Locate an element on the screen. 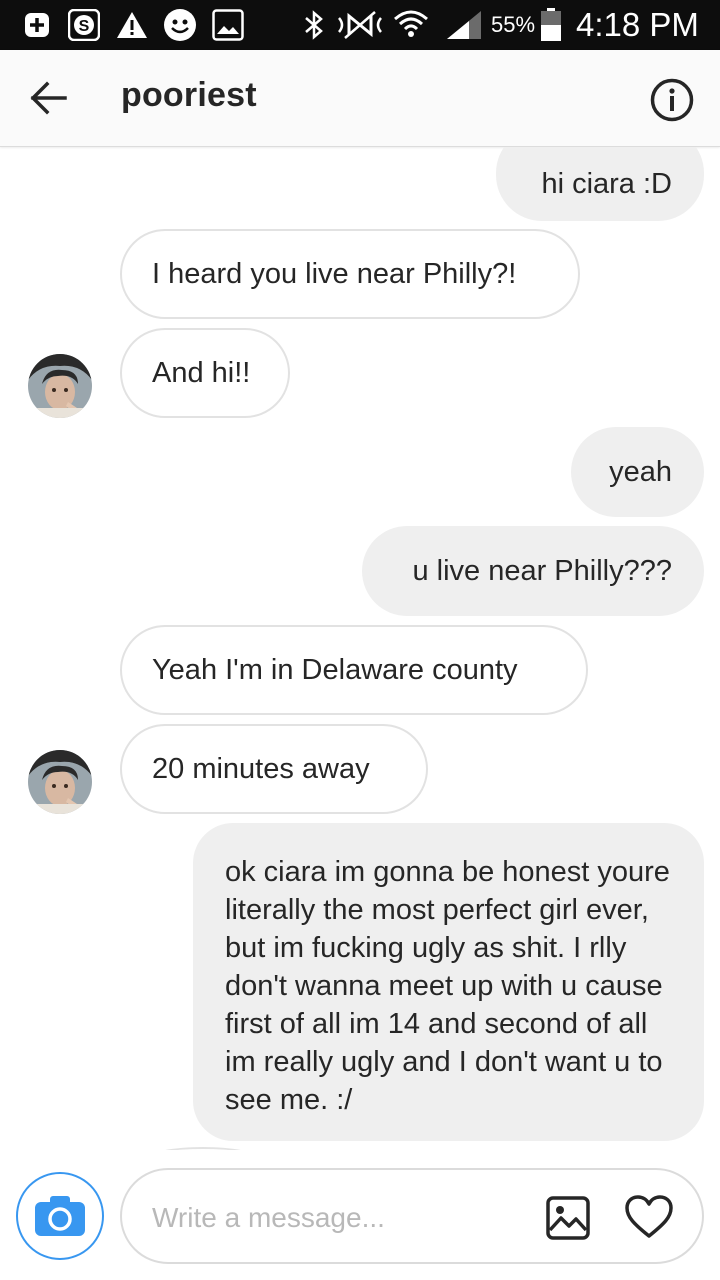 This screenshot has height=1280, width=720. nfc-icon is located at coordinates (360, 25).